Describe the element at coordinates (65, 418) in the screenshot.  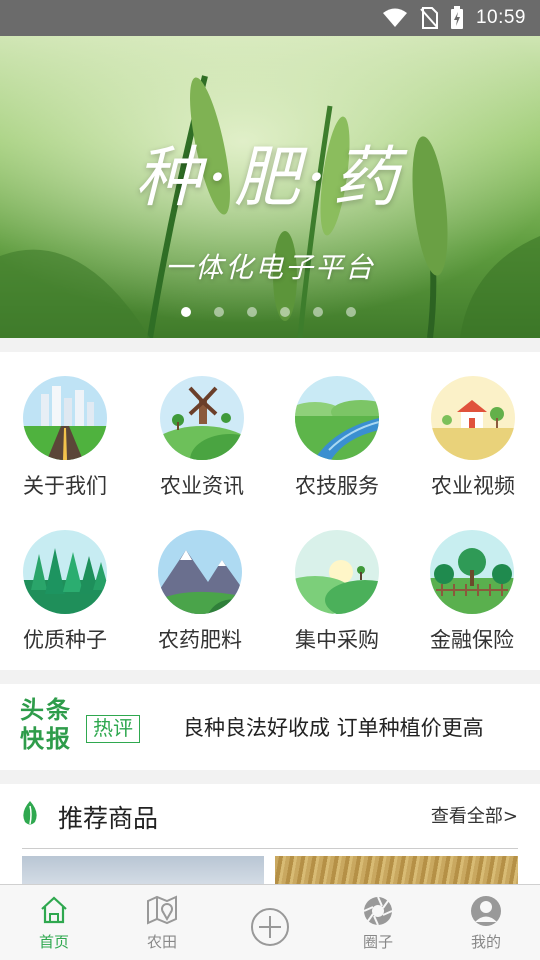
I see `city-road-icon` at that location.